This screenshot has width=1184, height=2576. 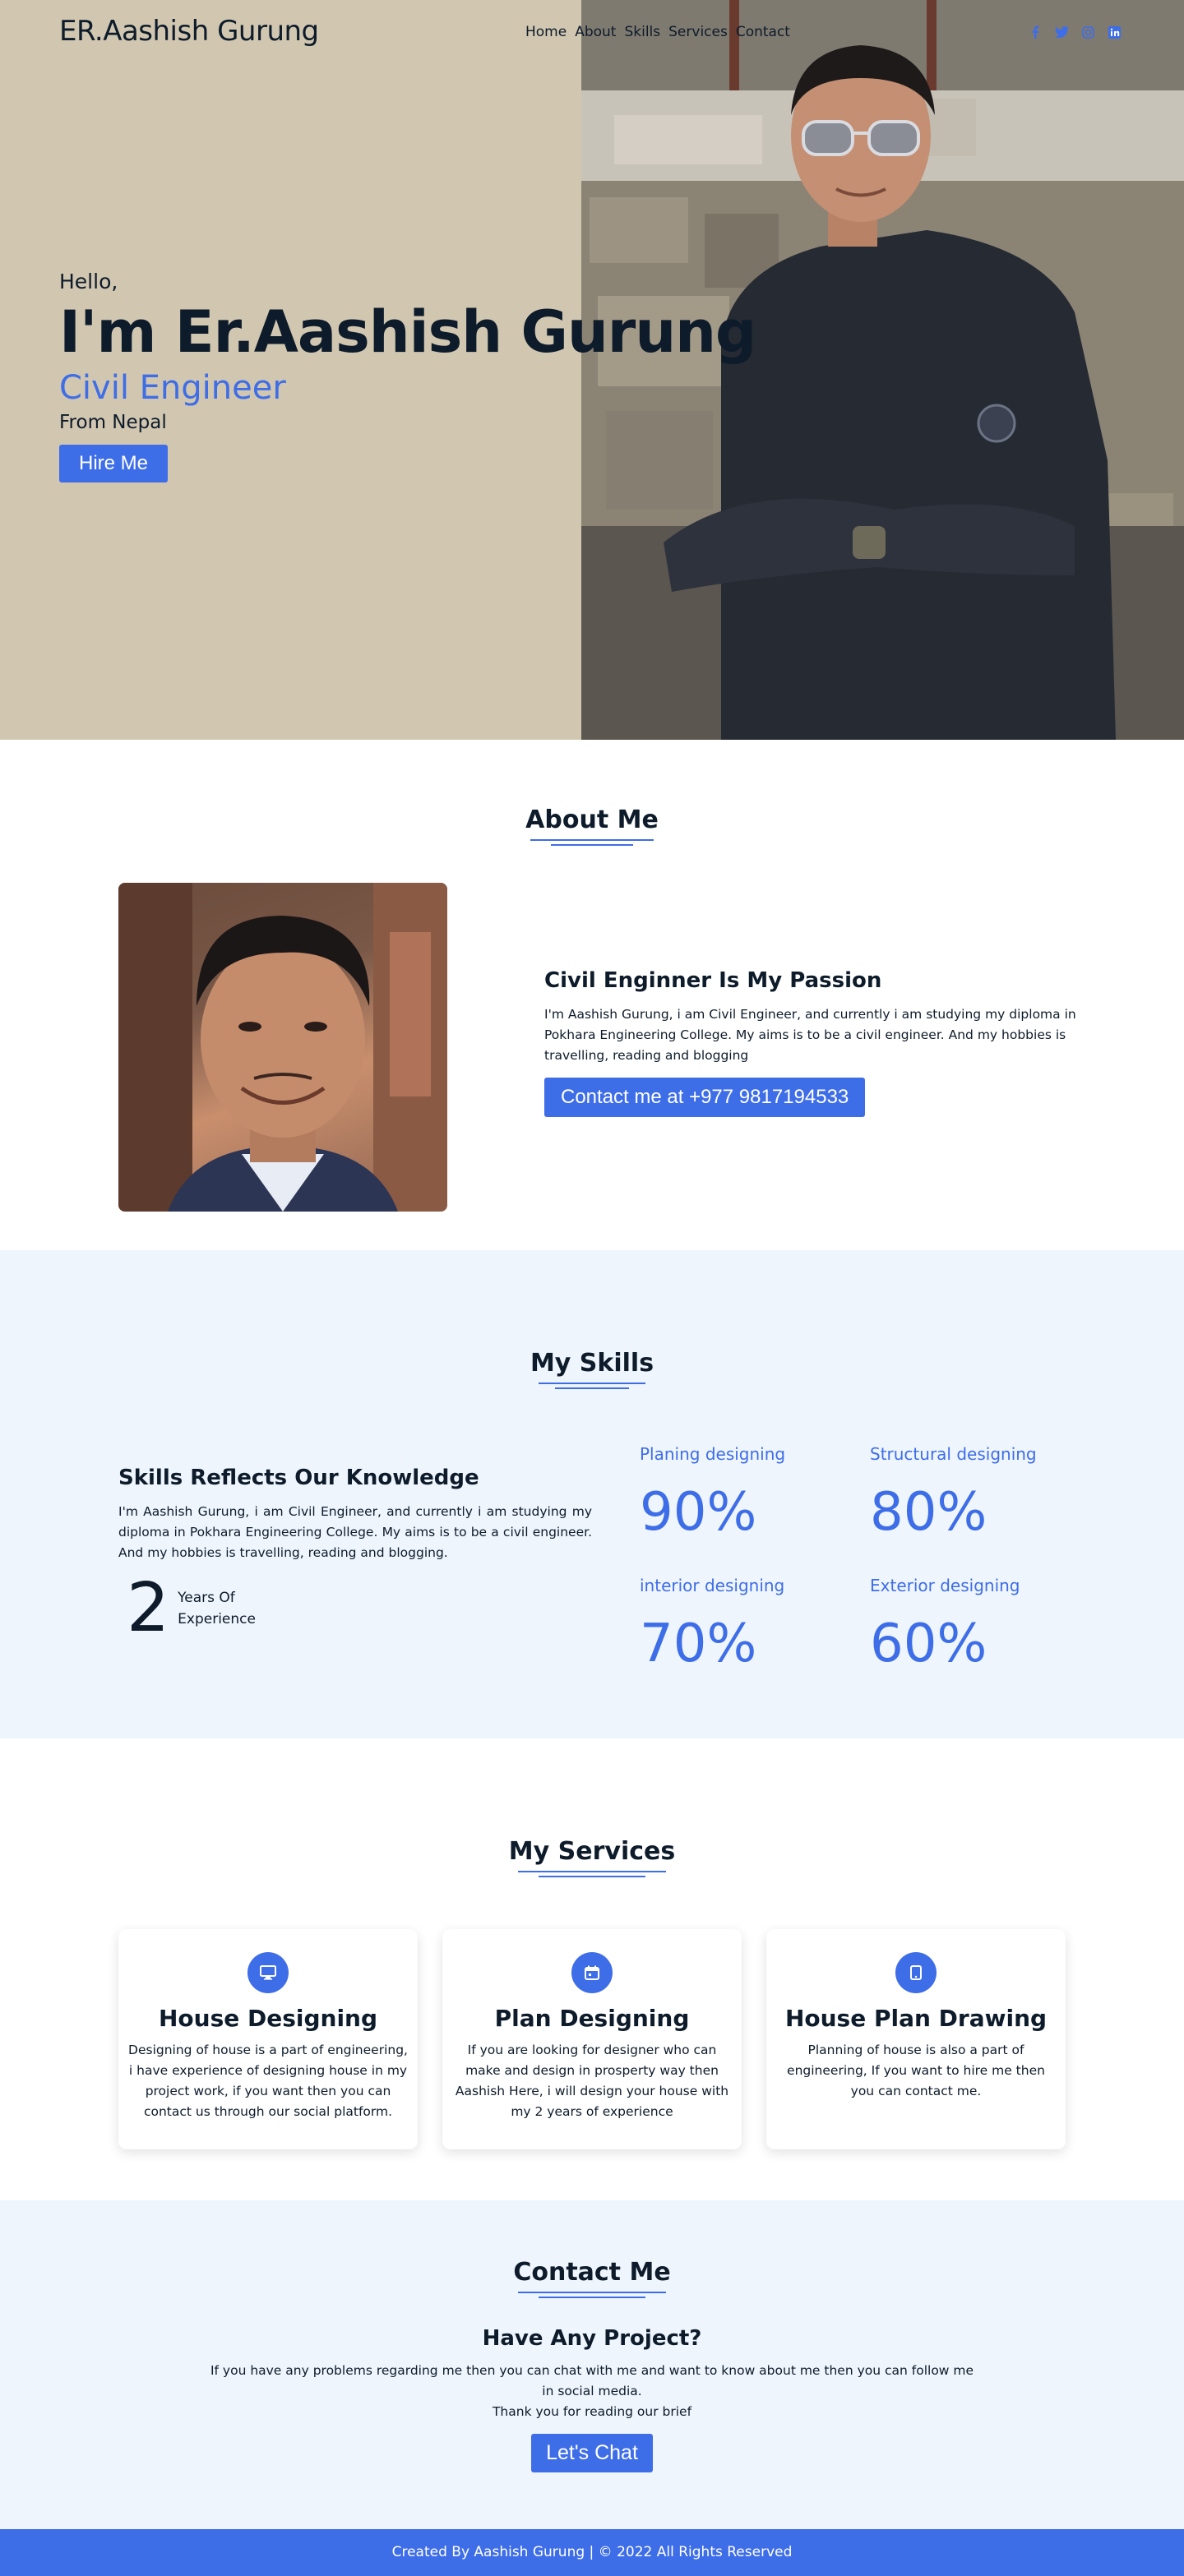 What do you see at coordinates (698, 32) in the screenshot?
I see `nav-link-services: Services` at bounding box center [698, 32].